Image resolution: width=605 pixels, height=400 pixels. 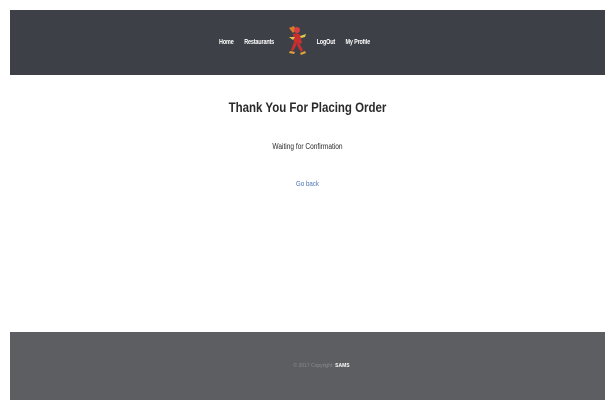 What do you see at coordinates (307, 107) in the screenshot?
I see `page-title: Thank You For Placing Order` at bounding box center [307, 107].